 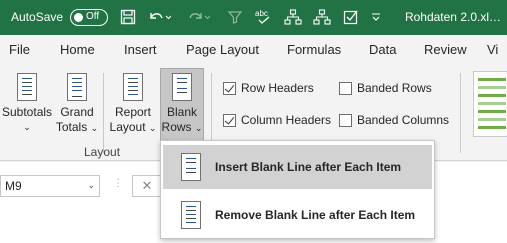 I want to click on name-box-value: M9, so click(x=13, y=186).